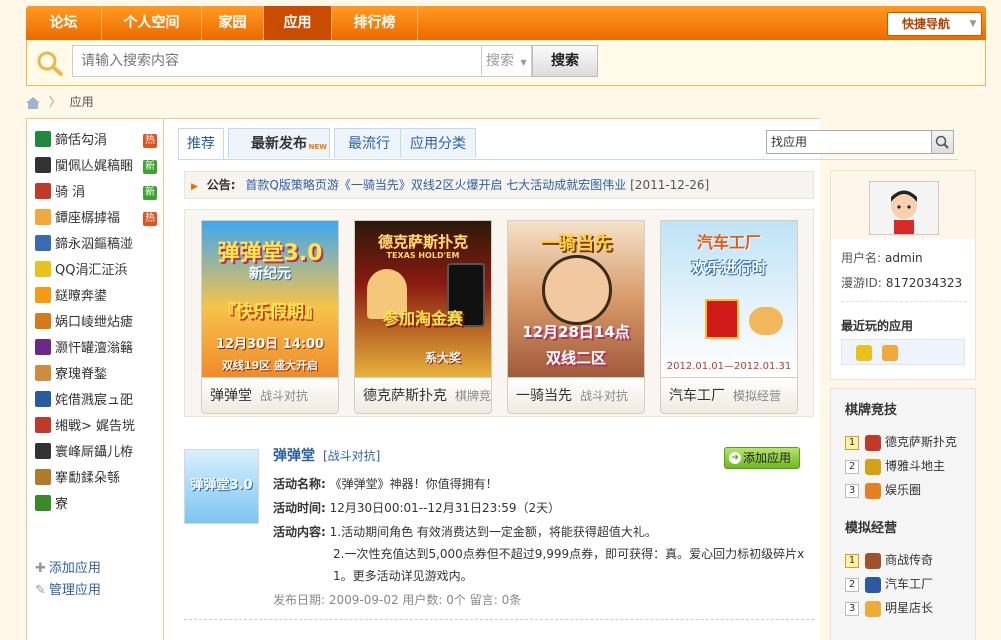 The image size is (1001, 640). Describe the element at coordinates (33, 102) in the screenshot. I see `home-icon` at that location.